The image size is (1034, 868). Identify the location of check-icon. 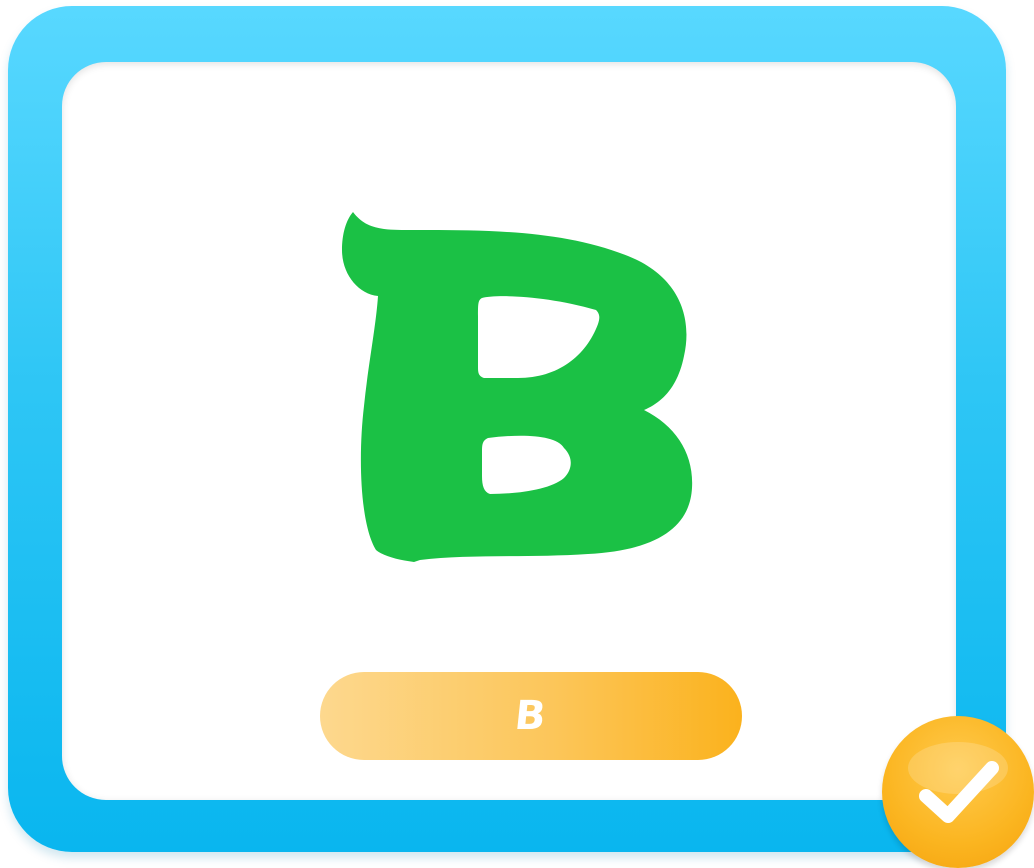
(958, 782).